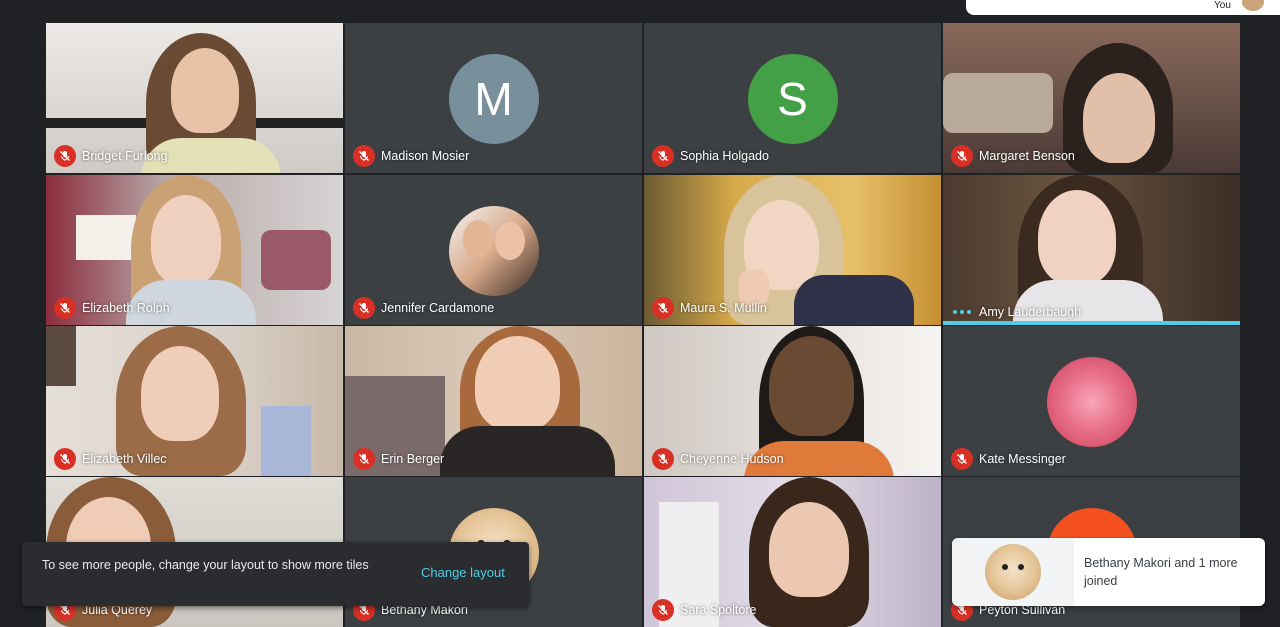  Describe the element at coordinates (438, 308) in the screenshot. I see `participant-name: Jennifer Cardamone` at that location.